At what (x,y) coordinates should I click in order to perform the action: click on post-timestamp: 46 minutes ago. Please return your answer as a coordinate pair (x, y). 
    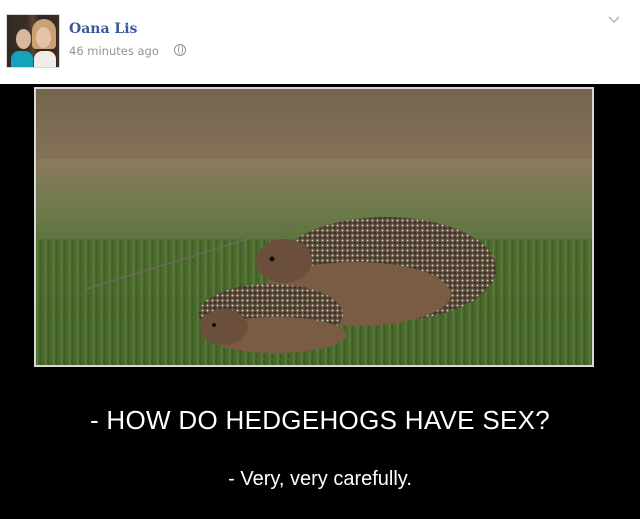
    Looking at the image, I should click on (114, 51).